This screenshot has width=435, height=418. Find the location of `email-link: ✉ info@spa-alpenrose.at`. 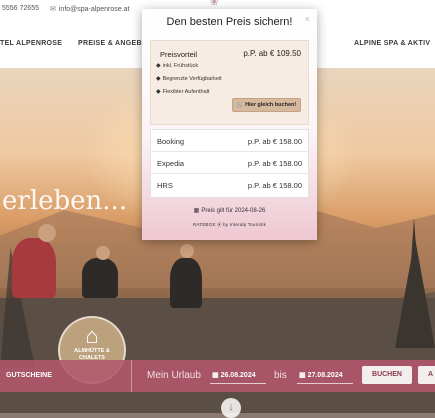

email-link: ✉ info@spa-alpenrose.at is located at coordinates (89, 9).